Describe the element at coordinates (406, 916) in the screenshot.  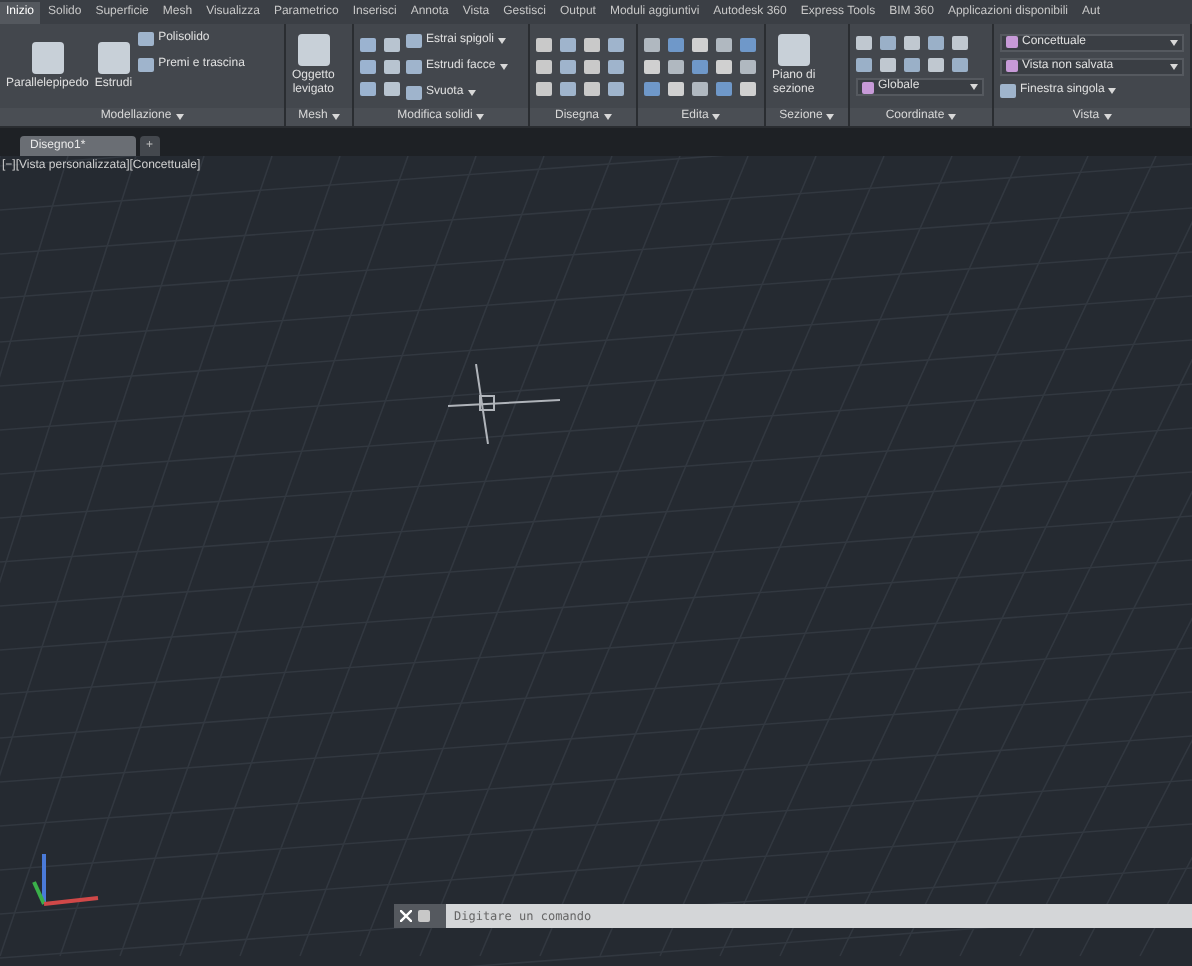
I see `close-icon` at that location.